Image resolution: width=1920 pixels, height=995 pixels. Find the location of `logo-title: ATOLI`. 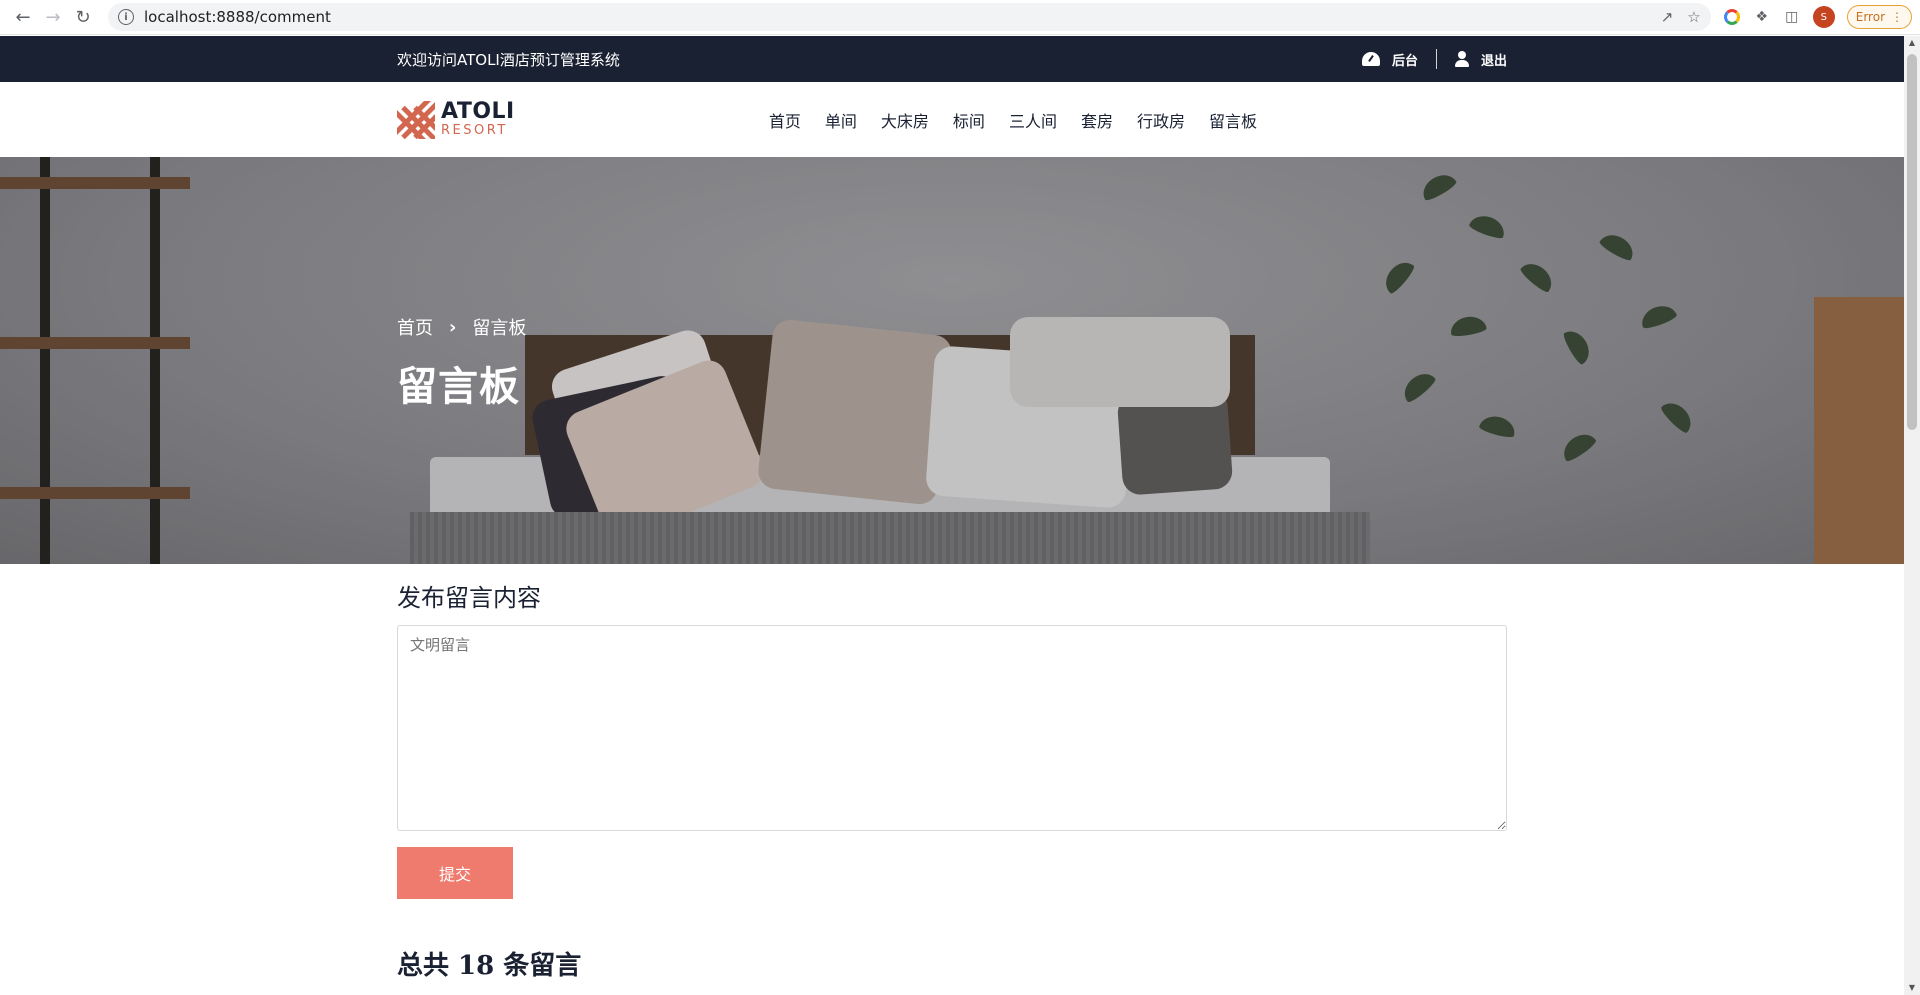

logo-title: ATOLI is located at coordinates (478, 111).